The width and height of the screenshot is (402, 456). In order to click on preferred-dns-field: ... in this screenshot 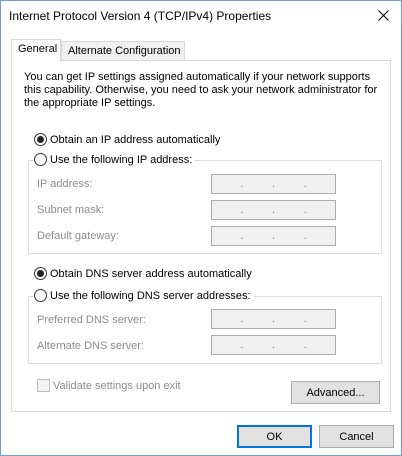, I will do `click(273, 319)`.